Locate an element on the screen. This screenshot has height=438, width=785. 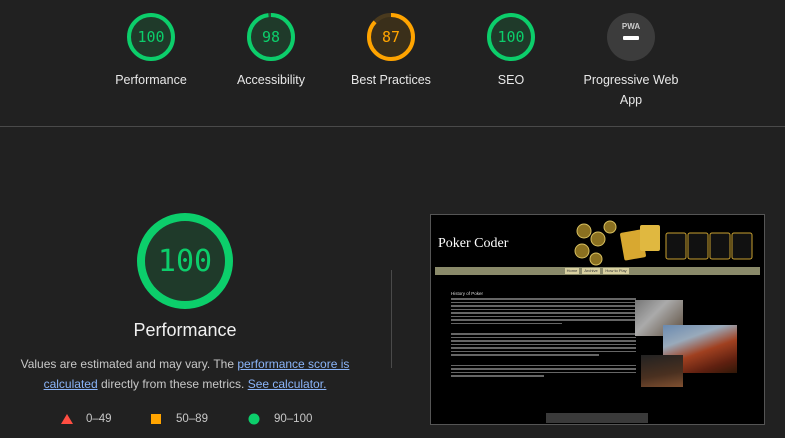
performance-title: Performance is located at coordinates (185, 330).